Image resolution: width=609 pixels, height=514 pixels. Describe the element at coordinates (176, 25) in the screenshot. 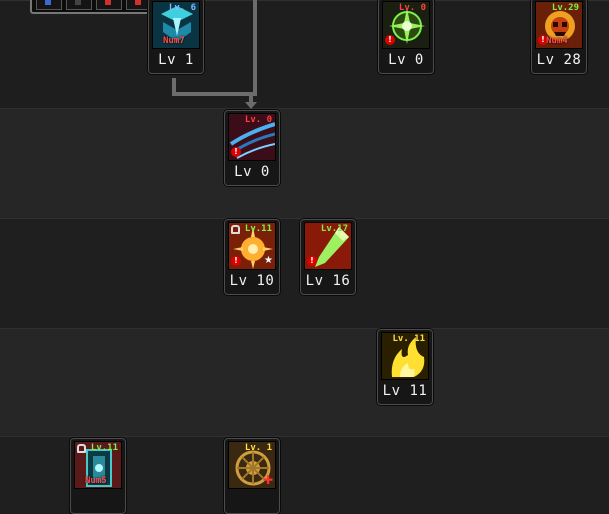

I see `frost-crest-icon: Lv. 6 Num7` at that location.